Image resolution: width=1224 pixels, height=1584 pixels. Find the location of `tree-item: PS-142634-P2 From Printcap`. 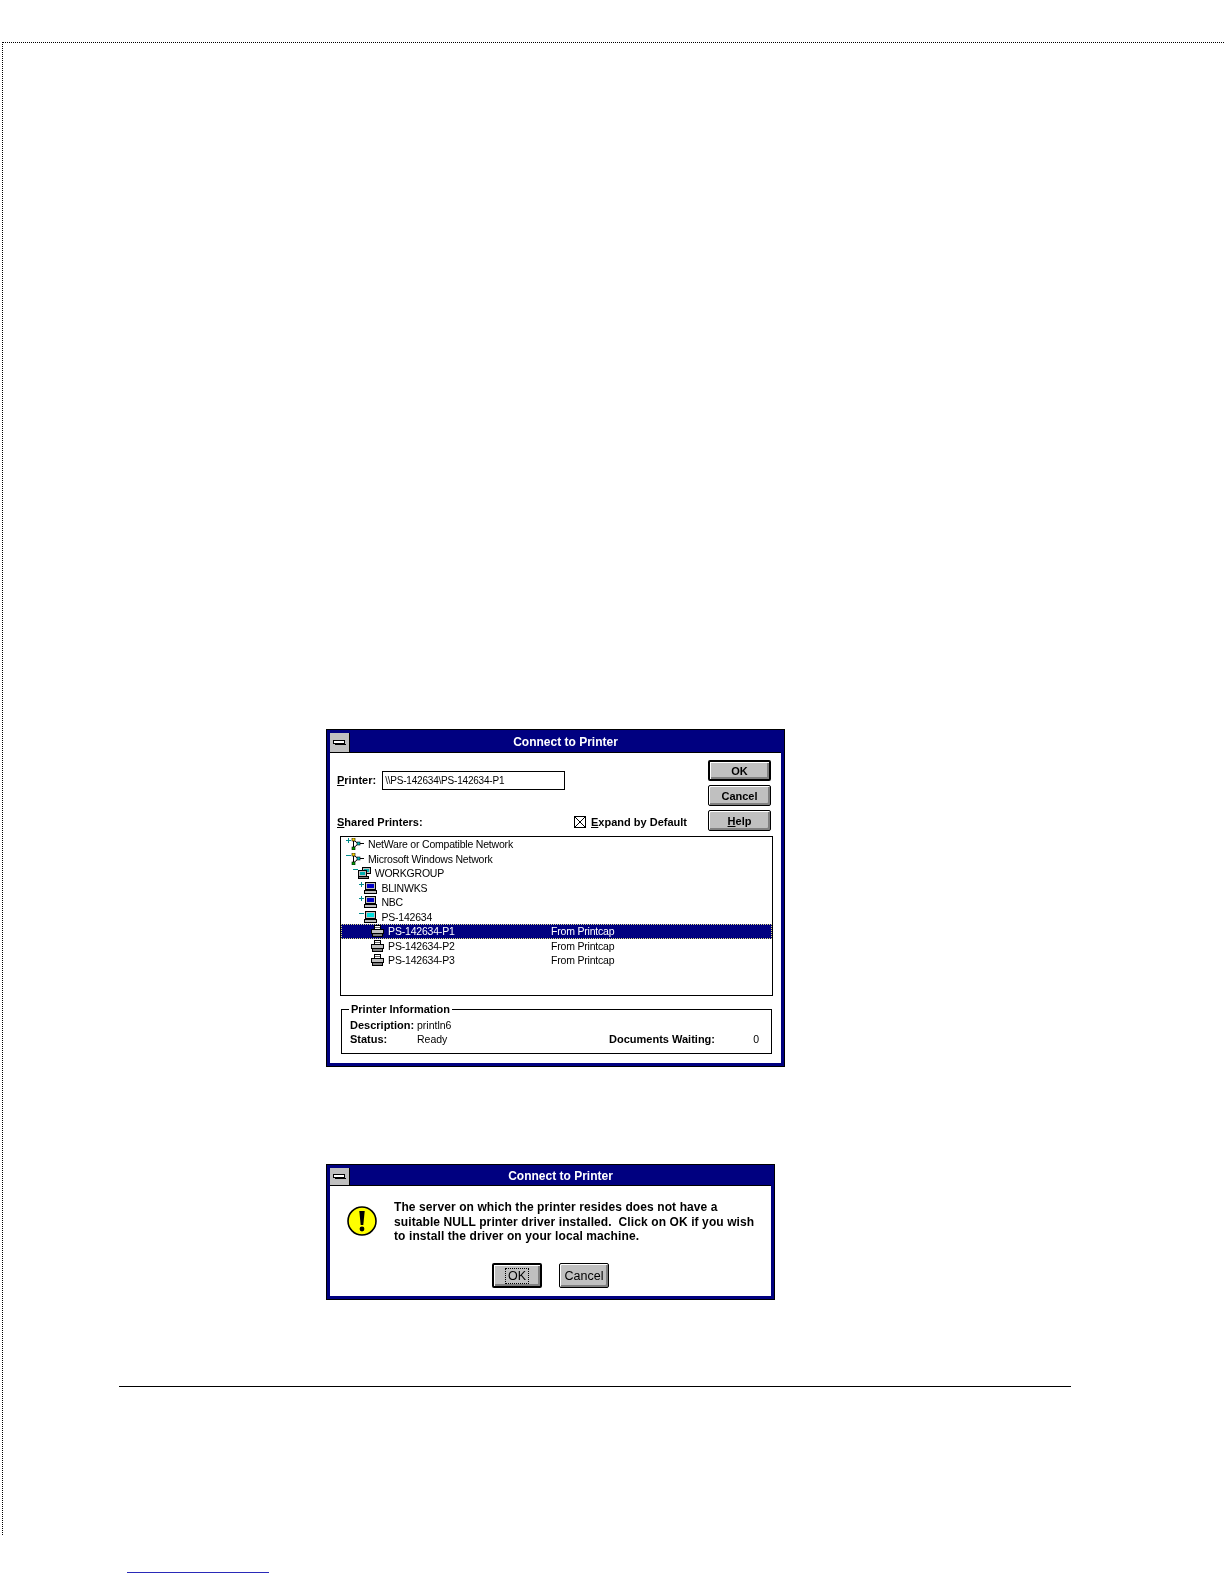

tree-item: PS-142634-P2 From Printcap is located at coordinates (556, 945).